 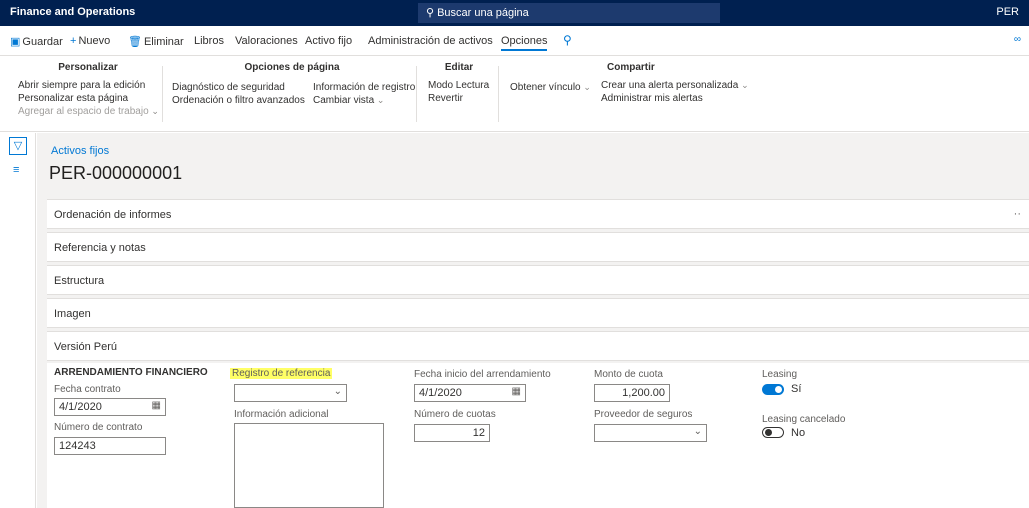 What do you see at coordinates (631, 67) in the screenshot?
I see `group-title: Compartir` at bounding box center [631, 67].